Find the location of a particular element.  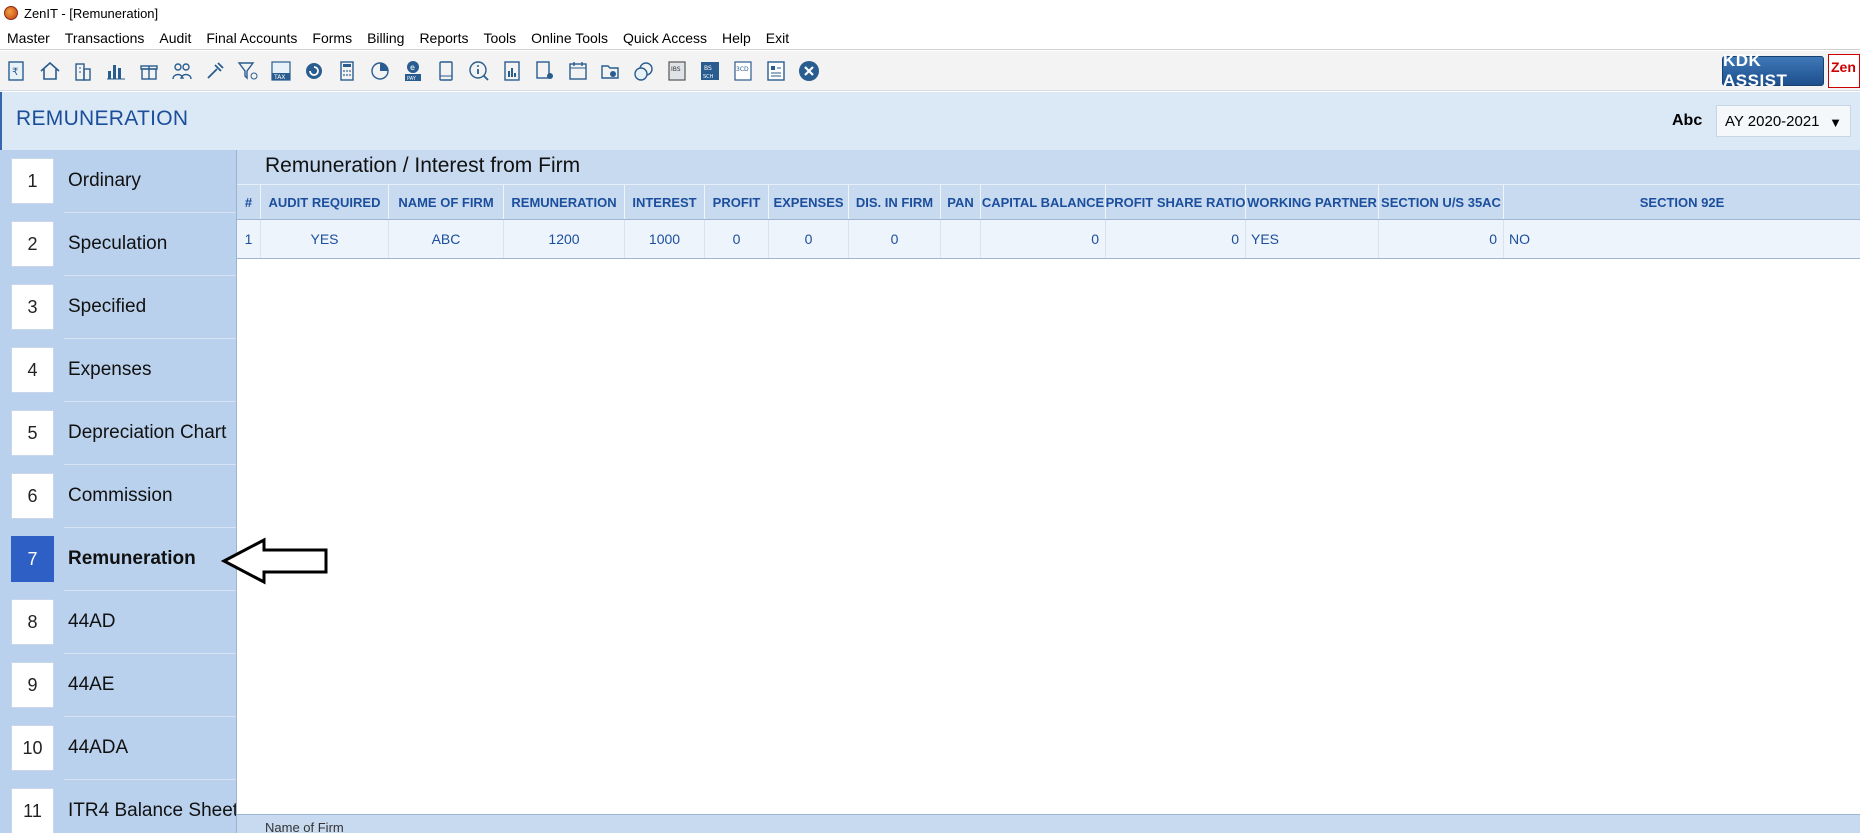

table-row: 1 YES ABC 1200 1000 0 0 0 0 0 YES 0 NO is located at coordinates (1048, 239).